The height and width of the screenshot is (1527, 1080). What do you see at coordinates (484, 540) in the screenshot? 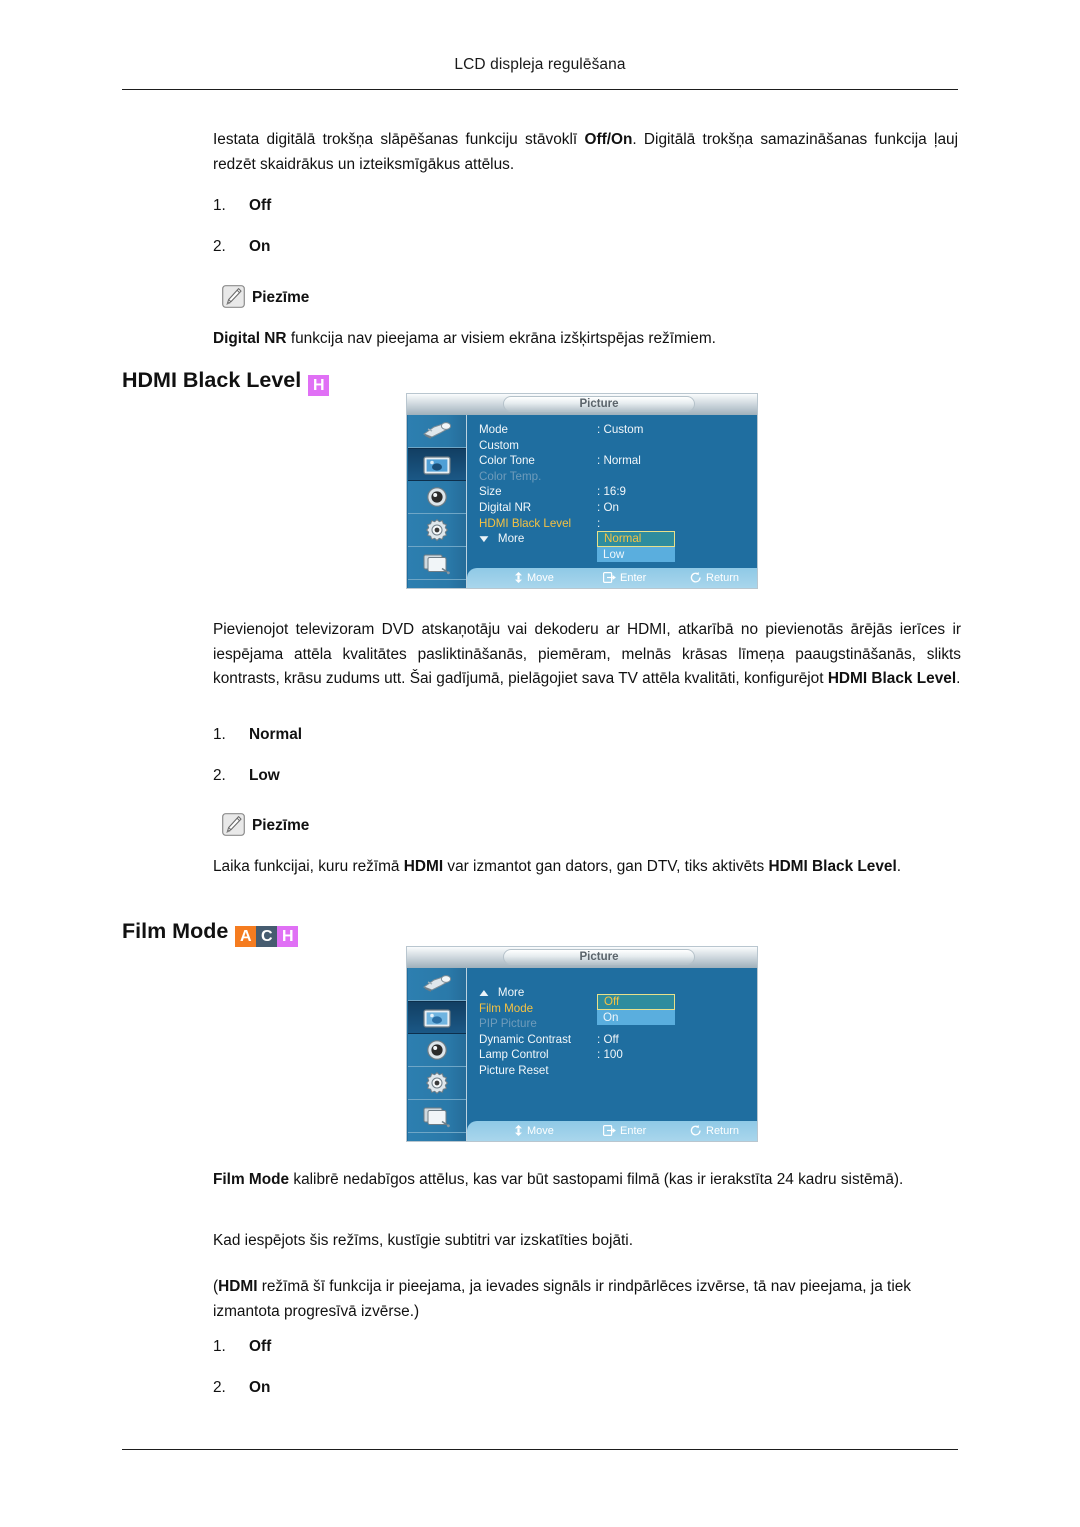
I see `chevron-down-icon: ▼` at bounding box center [484, 540].